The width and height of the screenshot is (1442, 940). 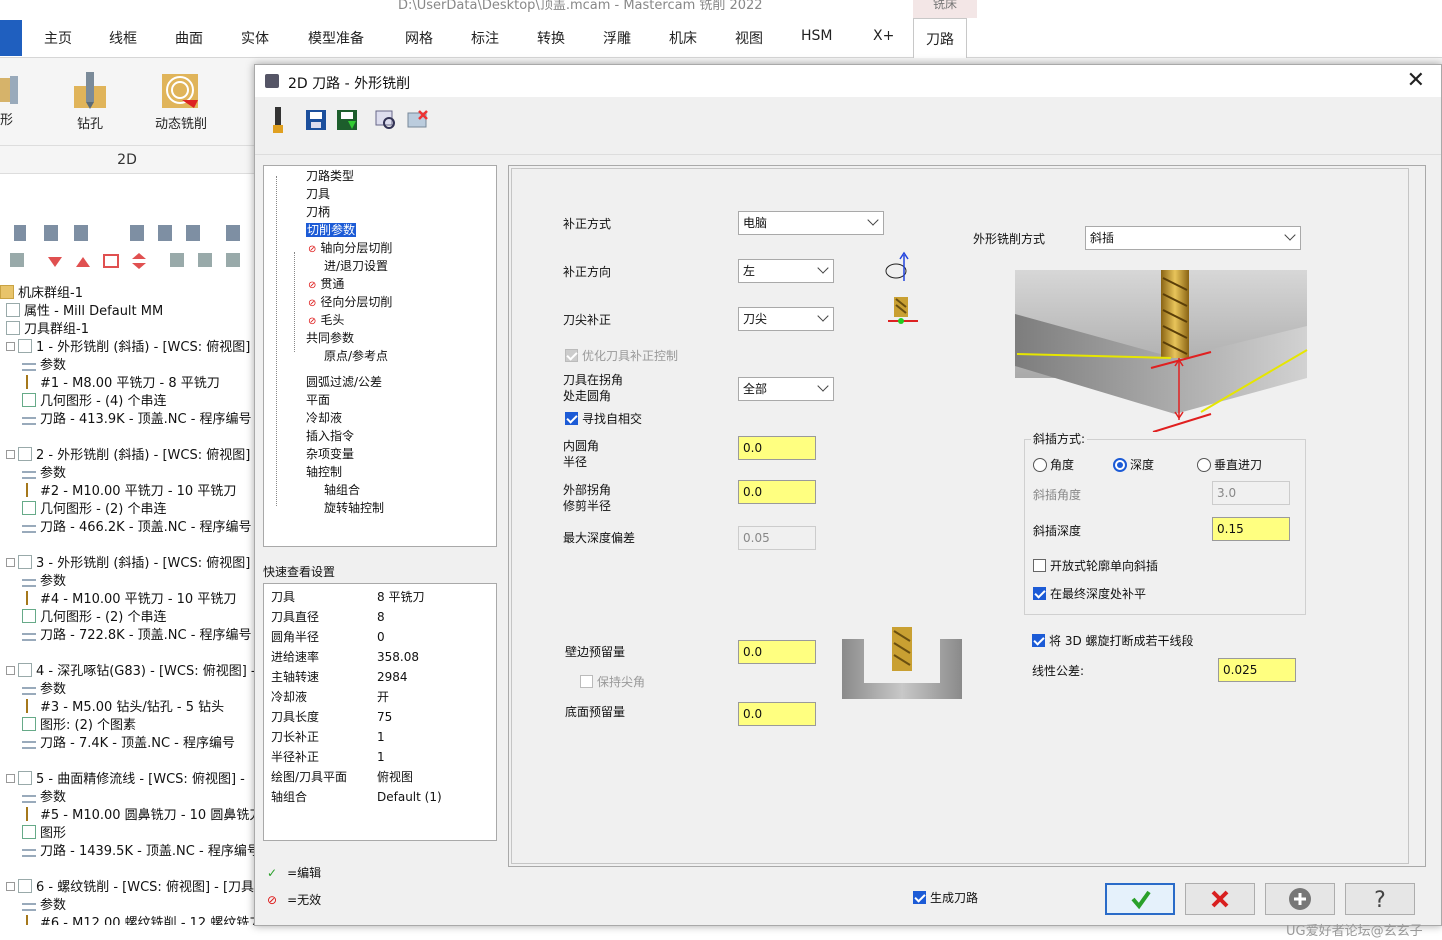 What do you see at coordinates (1133, 464) in the screenshot?
I see `ramp-depth-radio: 深度` at bounding box center [1133, 464].